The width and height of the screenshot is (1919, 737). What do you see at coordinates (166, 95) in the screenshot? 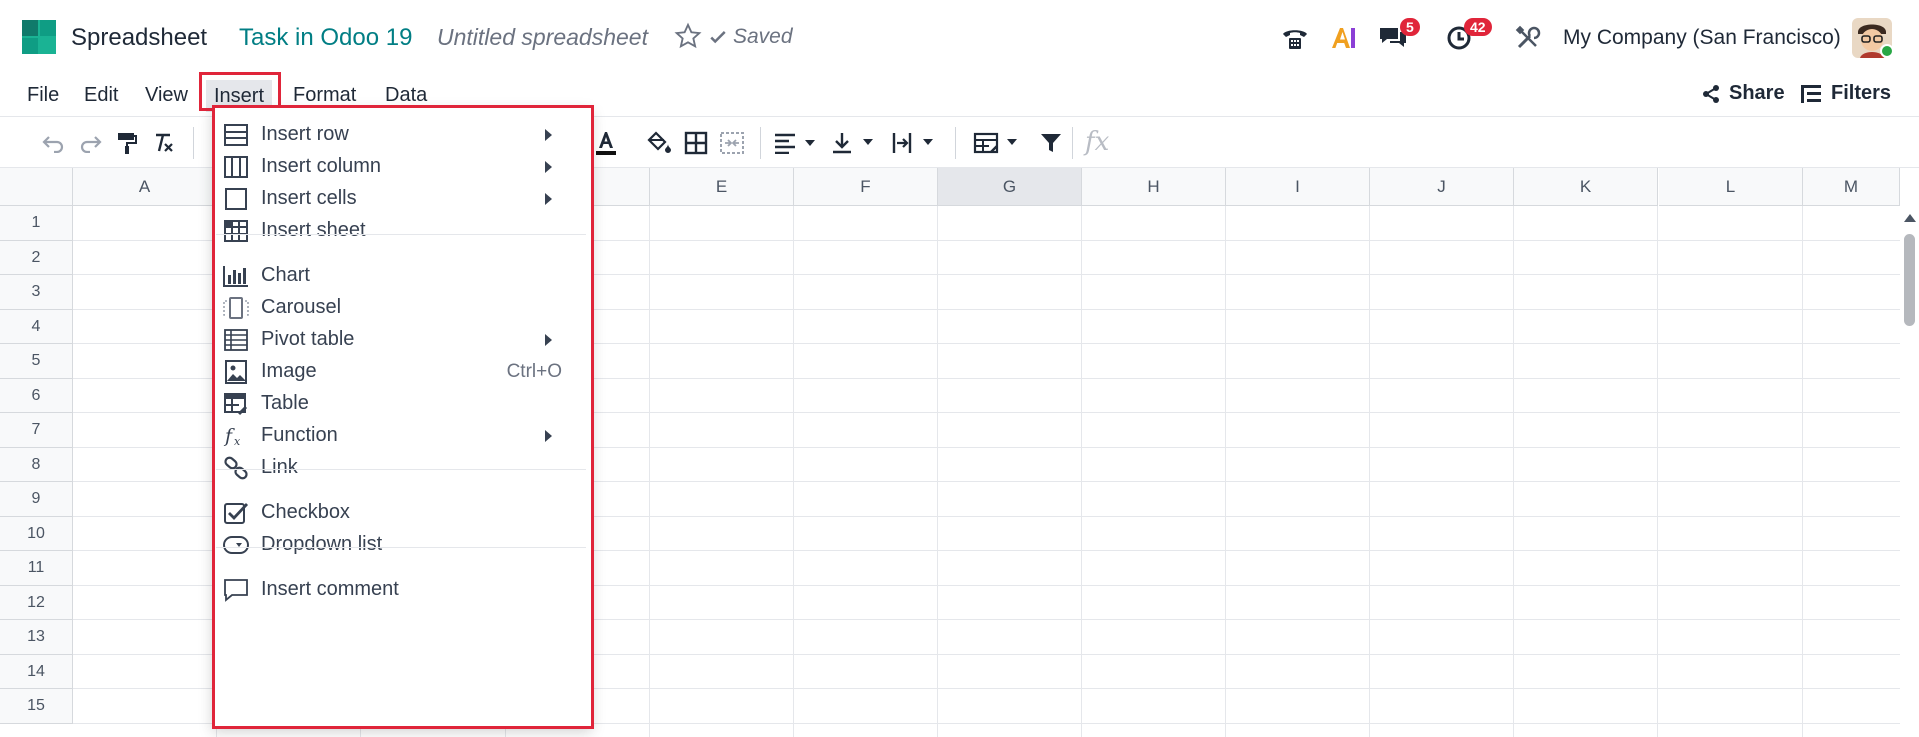
I see `menu-view: View` at bounding box center [166, 95].